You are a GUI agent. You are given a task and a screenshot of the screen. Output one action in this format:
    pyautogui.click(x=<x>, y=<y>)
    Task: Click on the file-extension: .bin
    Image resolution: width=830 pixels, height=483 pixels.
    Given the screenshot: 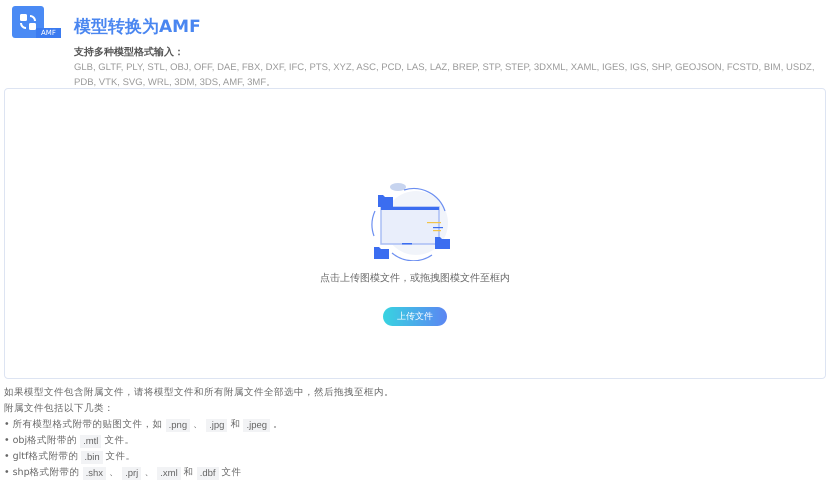 What is the action you would take?
    pyautogui.click(x=92, y=457)
    